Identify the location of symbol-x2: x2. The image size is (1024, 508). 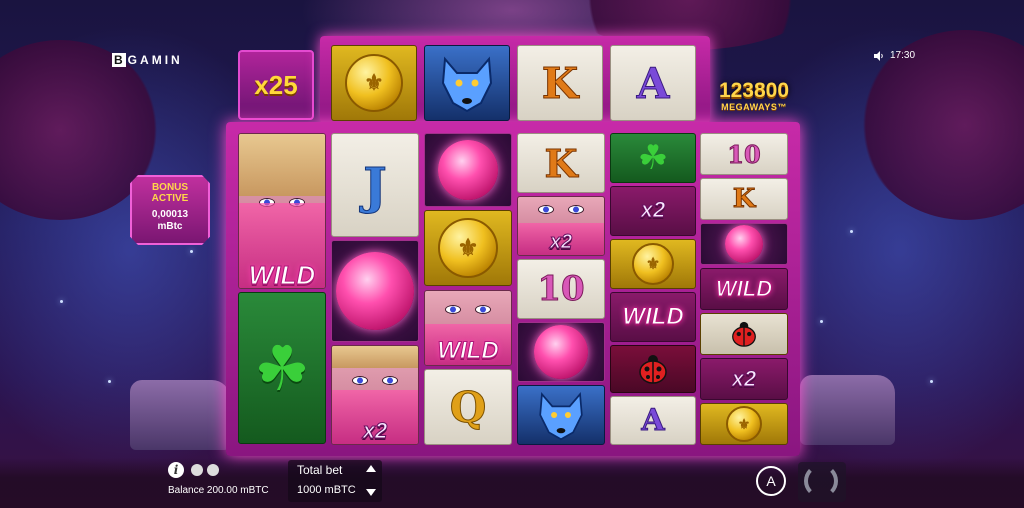
(653, 211).